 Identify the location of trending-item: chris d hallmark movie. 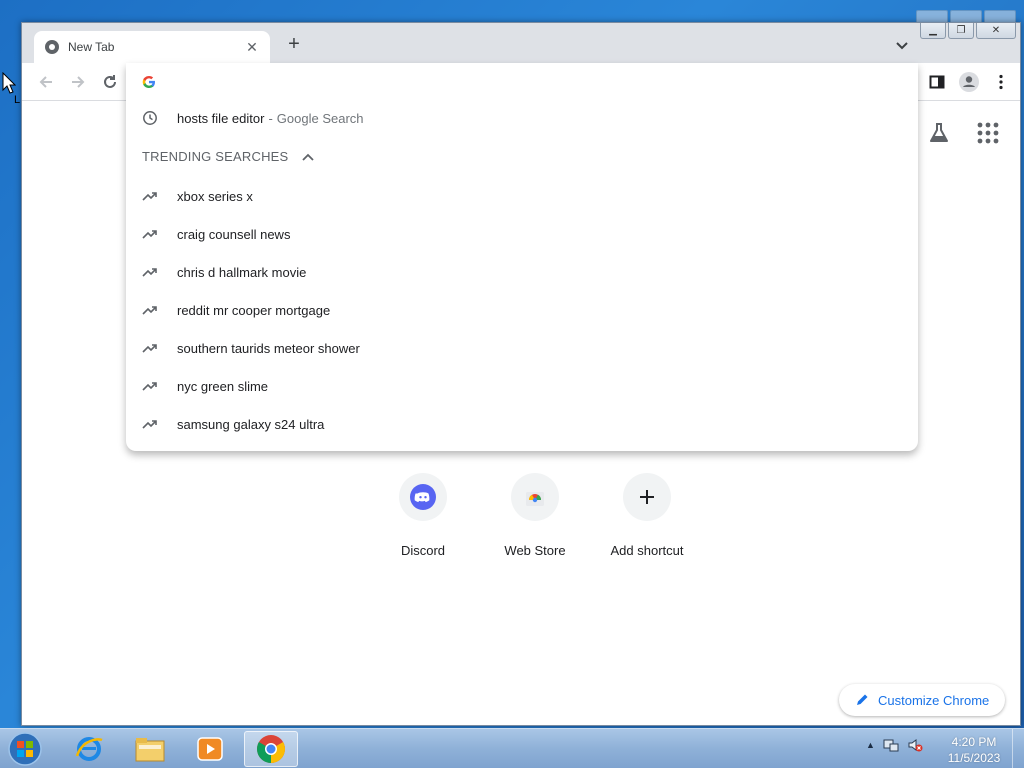
(224, 272).